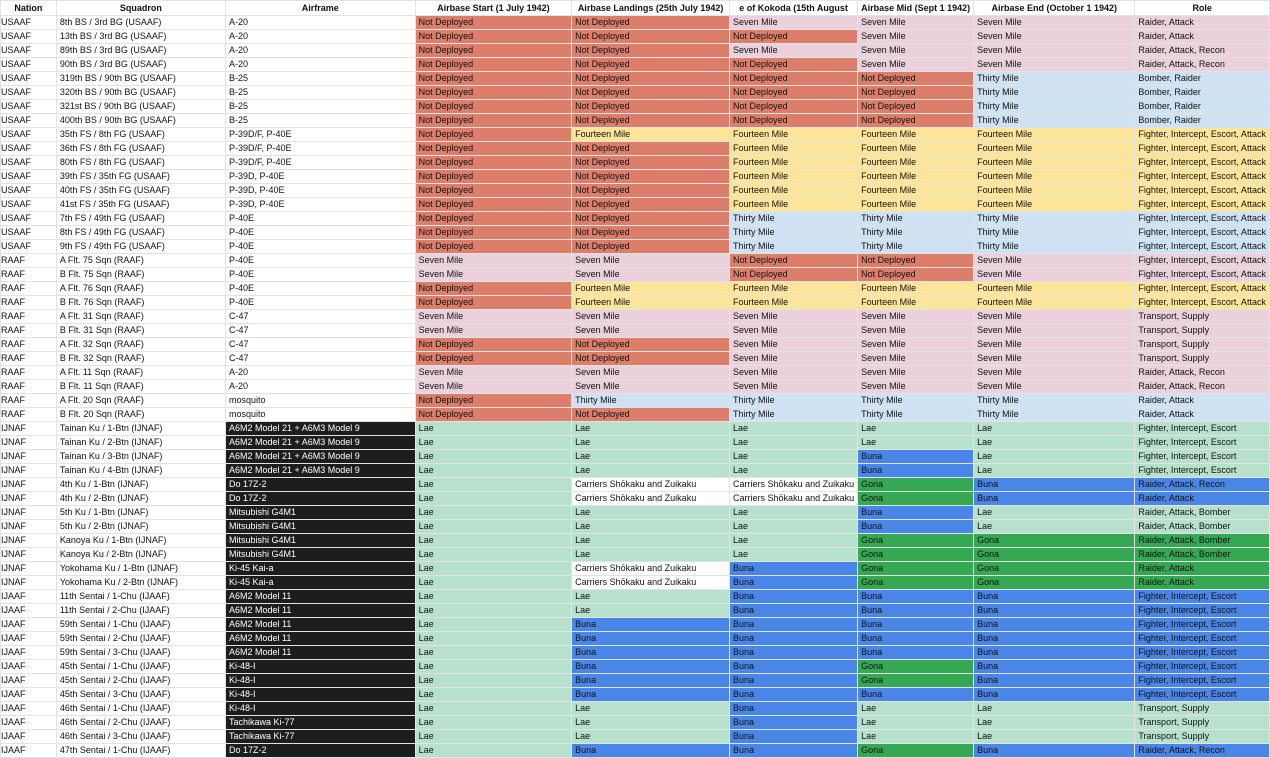 Image resolution: width=1270 pixels, height=758 pixels. What do you see at coordinates (320, 372) in the screenshot?
I see `airframe-cell: A-20` at bounding box center [320, 372].